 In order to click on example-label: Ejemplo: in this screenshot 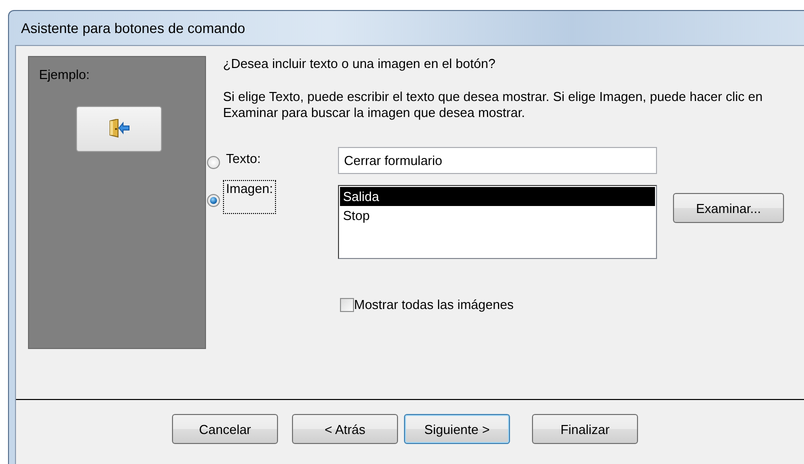, I will do `click(65, 74)`.